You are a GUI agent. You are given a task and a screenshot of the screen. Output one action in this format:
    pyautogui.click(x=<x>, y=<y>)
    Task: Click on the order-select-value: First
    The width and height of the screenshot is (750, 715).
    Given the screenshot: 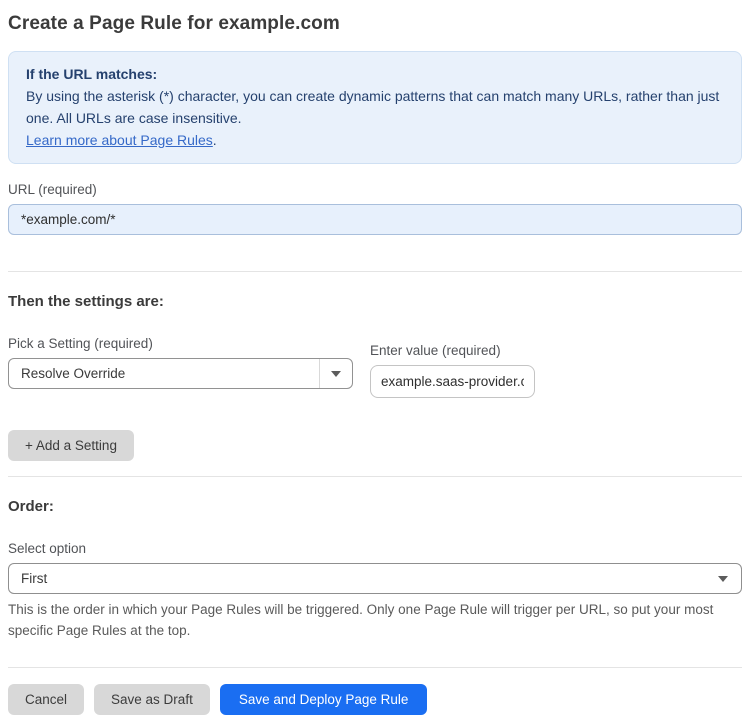 What is the action you would take?
    pyautogui.click(x=34, y=578)
    